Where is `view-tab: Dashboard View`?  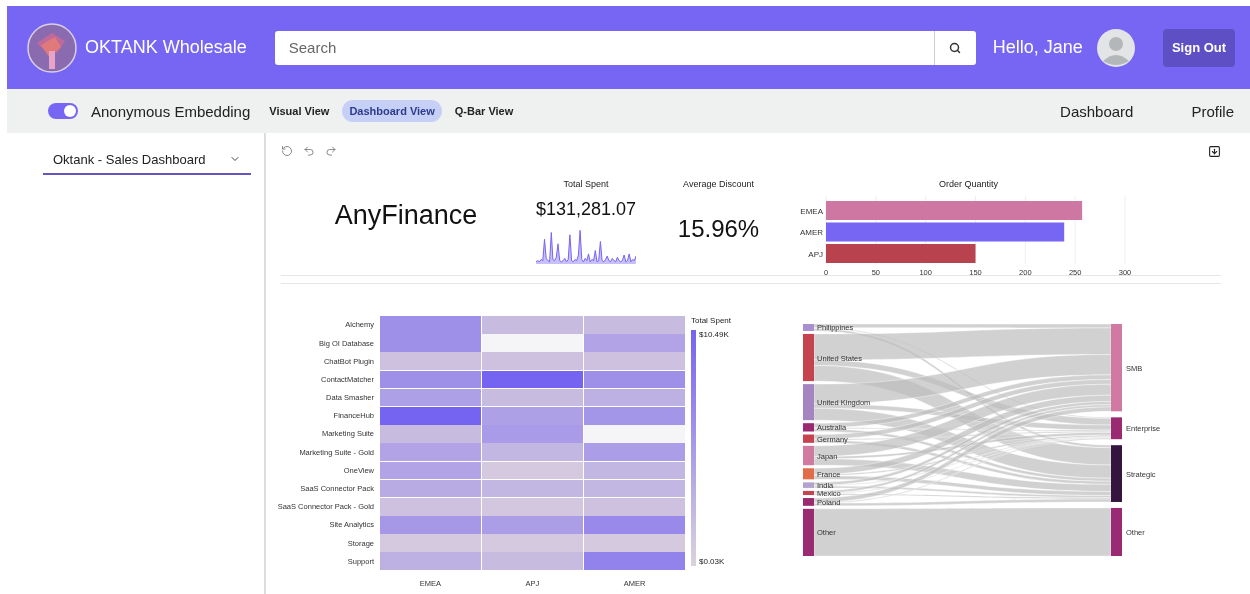 view-tab: Dashboard View is located at coordinates (392, 111).